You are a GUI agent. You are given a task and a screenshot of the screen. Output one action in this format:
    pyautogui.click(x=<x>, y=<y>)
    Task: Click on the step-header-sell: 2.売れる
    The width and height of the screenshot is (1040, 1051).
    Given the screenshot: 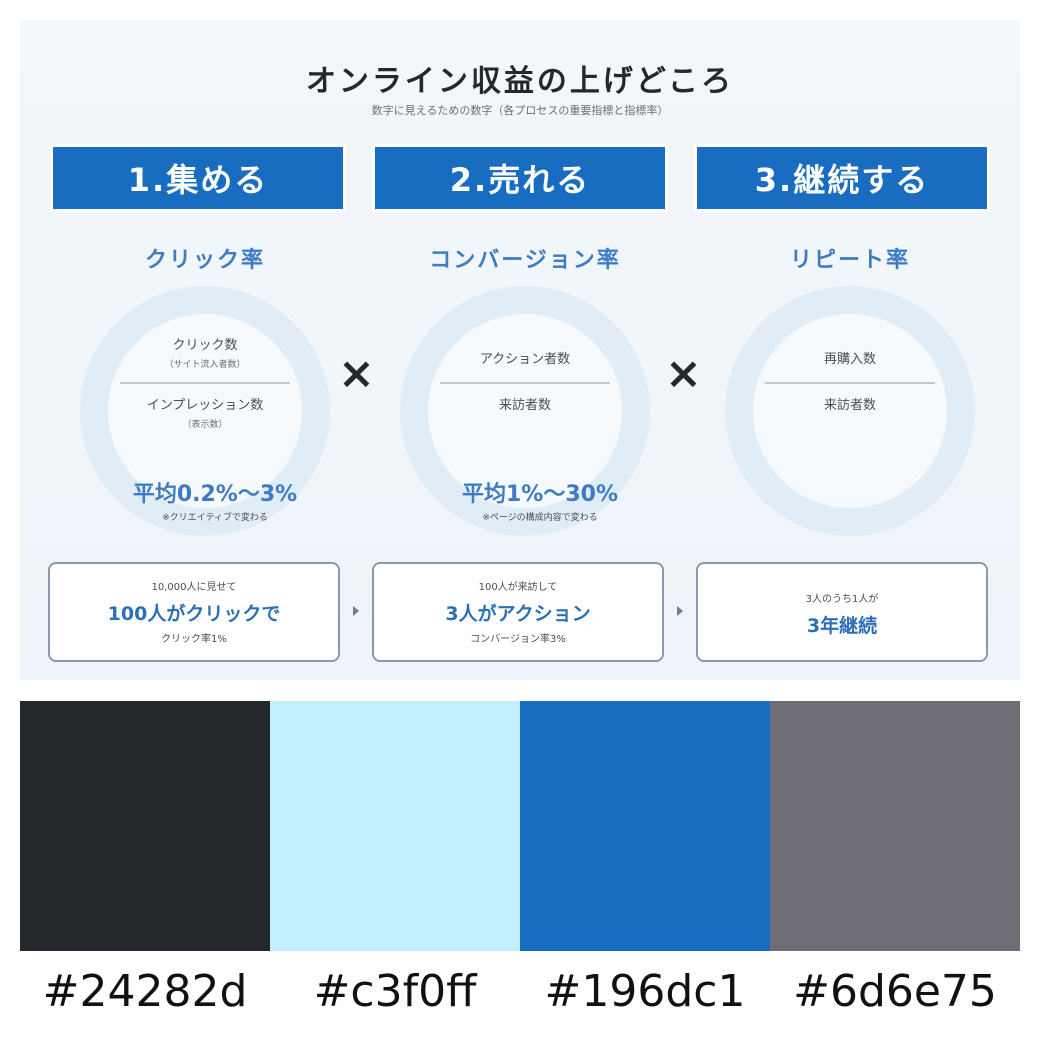 What is the action you would take?
    pyautogui.click(x=520, y=178)
    